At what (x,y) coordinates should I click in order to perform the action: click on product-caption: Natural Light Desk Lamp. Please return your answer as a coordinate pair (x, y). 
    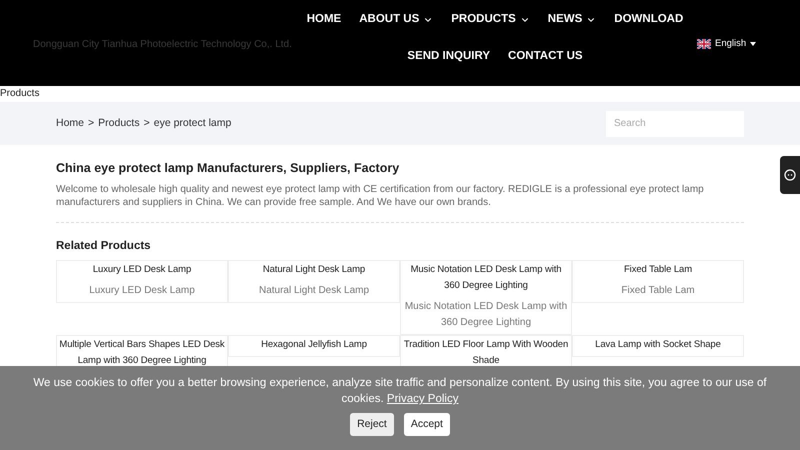
    Looking at the image, I should click on (314, 291).